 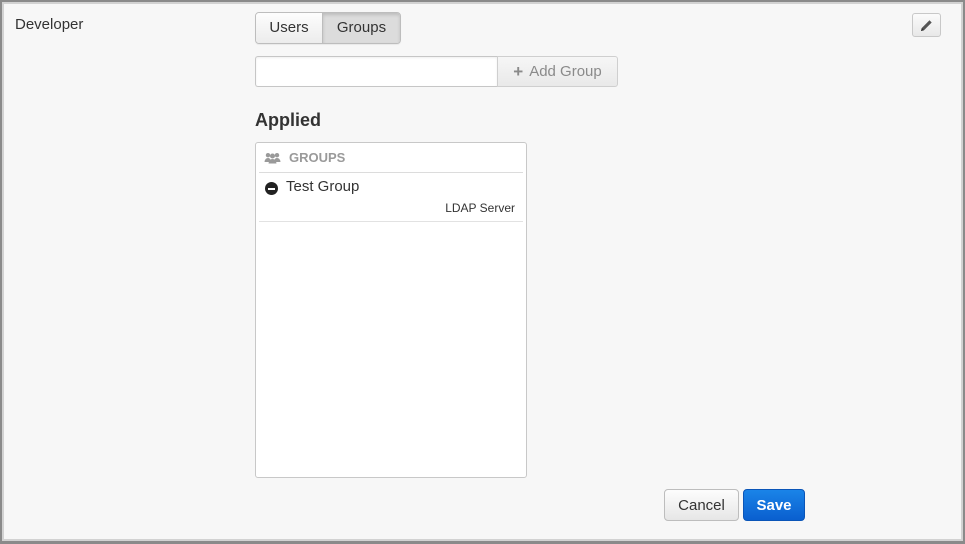 What do you see at coordinates (272, 157) in the screenshot?
I see `users-icon` at bounding box center [272, 157].